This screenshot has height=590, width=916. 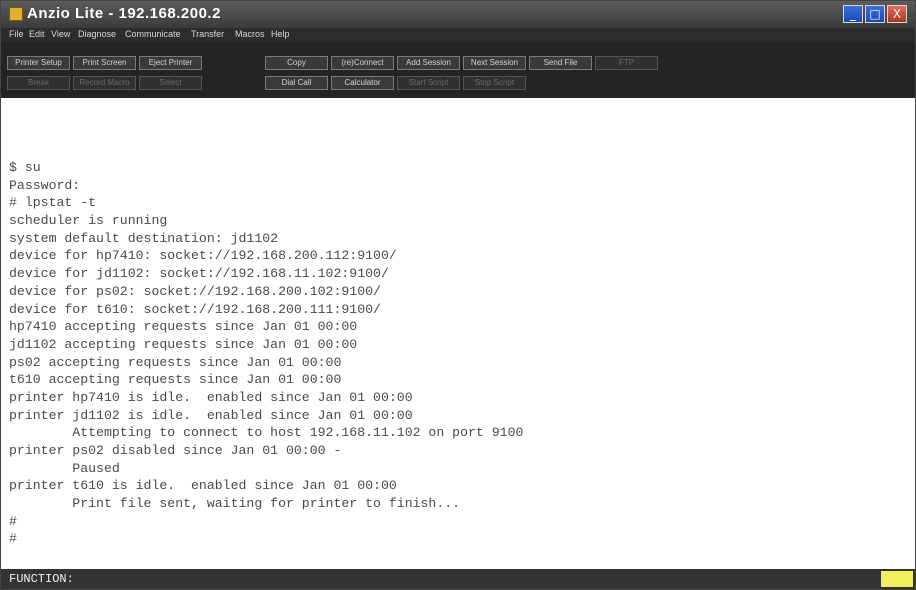 I want to click on dial-call-button: Dial Call, so click(x=296, y=83).